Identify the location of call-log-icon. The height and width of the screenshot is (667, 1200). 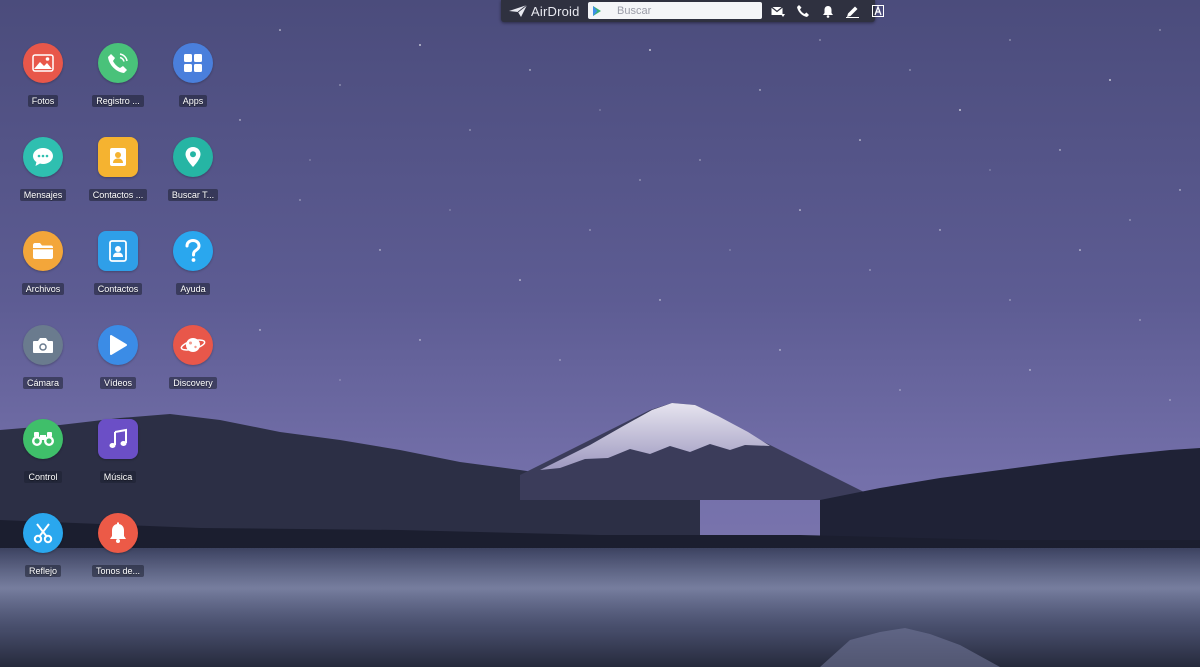
(118, 63).